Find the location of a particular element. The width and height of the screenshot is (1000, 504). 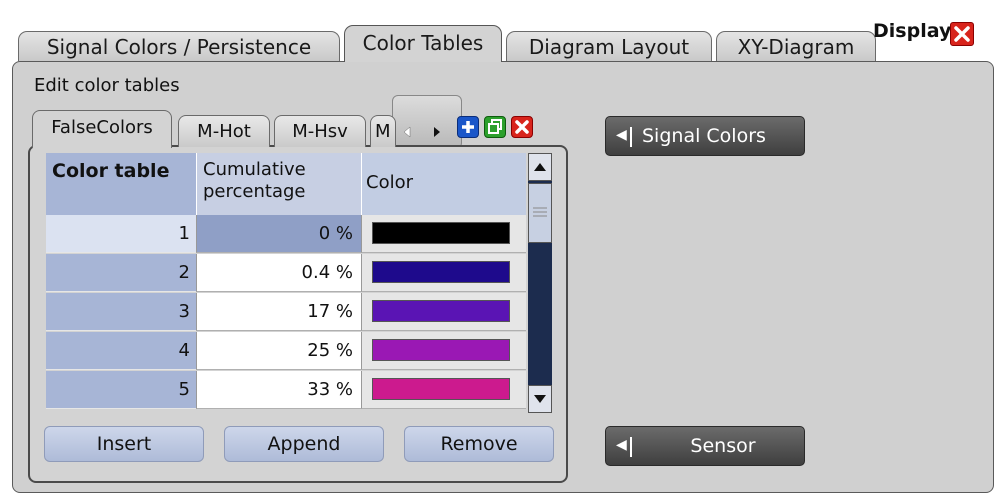

plus-icon is located at coordinates (468, 127).